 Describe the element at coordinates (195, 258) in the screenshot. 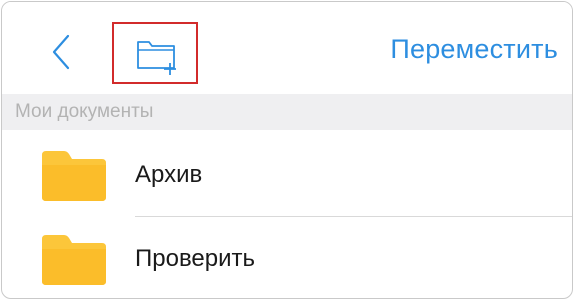

I see `folder-label: Проверить` at that location.